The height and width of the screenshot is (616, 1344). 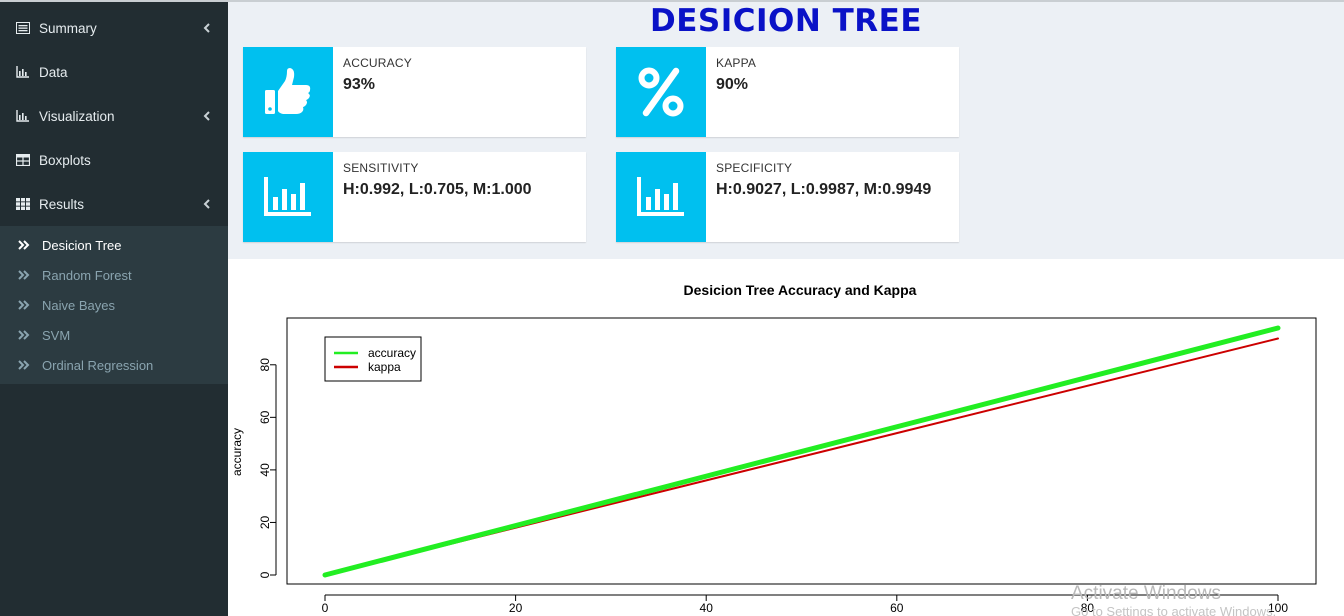 What do you see at coordinates (437, 189) in the screenshot?
I see `sensitivity-value: H:0.992, L:0.705, M:1.000` at bounding box center [437, 189].